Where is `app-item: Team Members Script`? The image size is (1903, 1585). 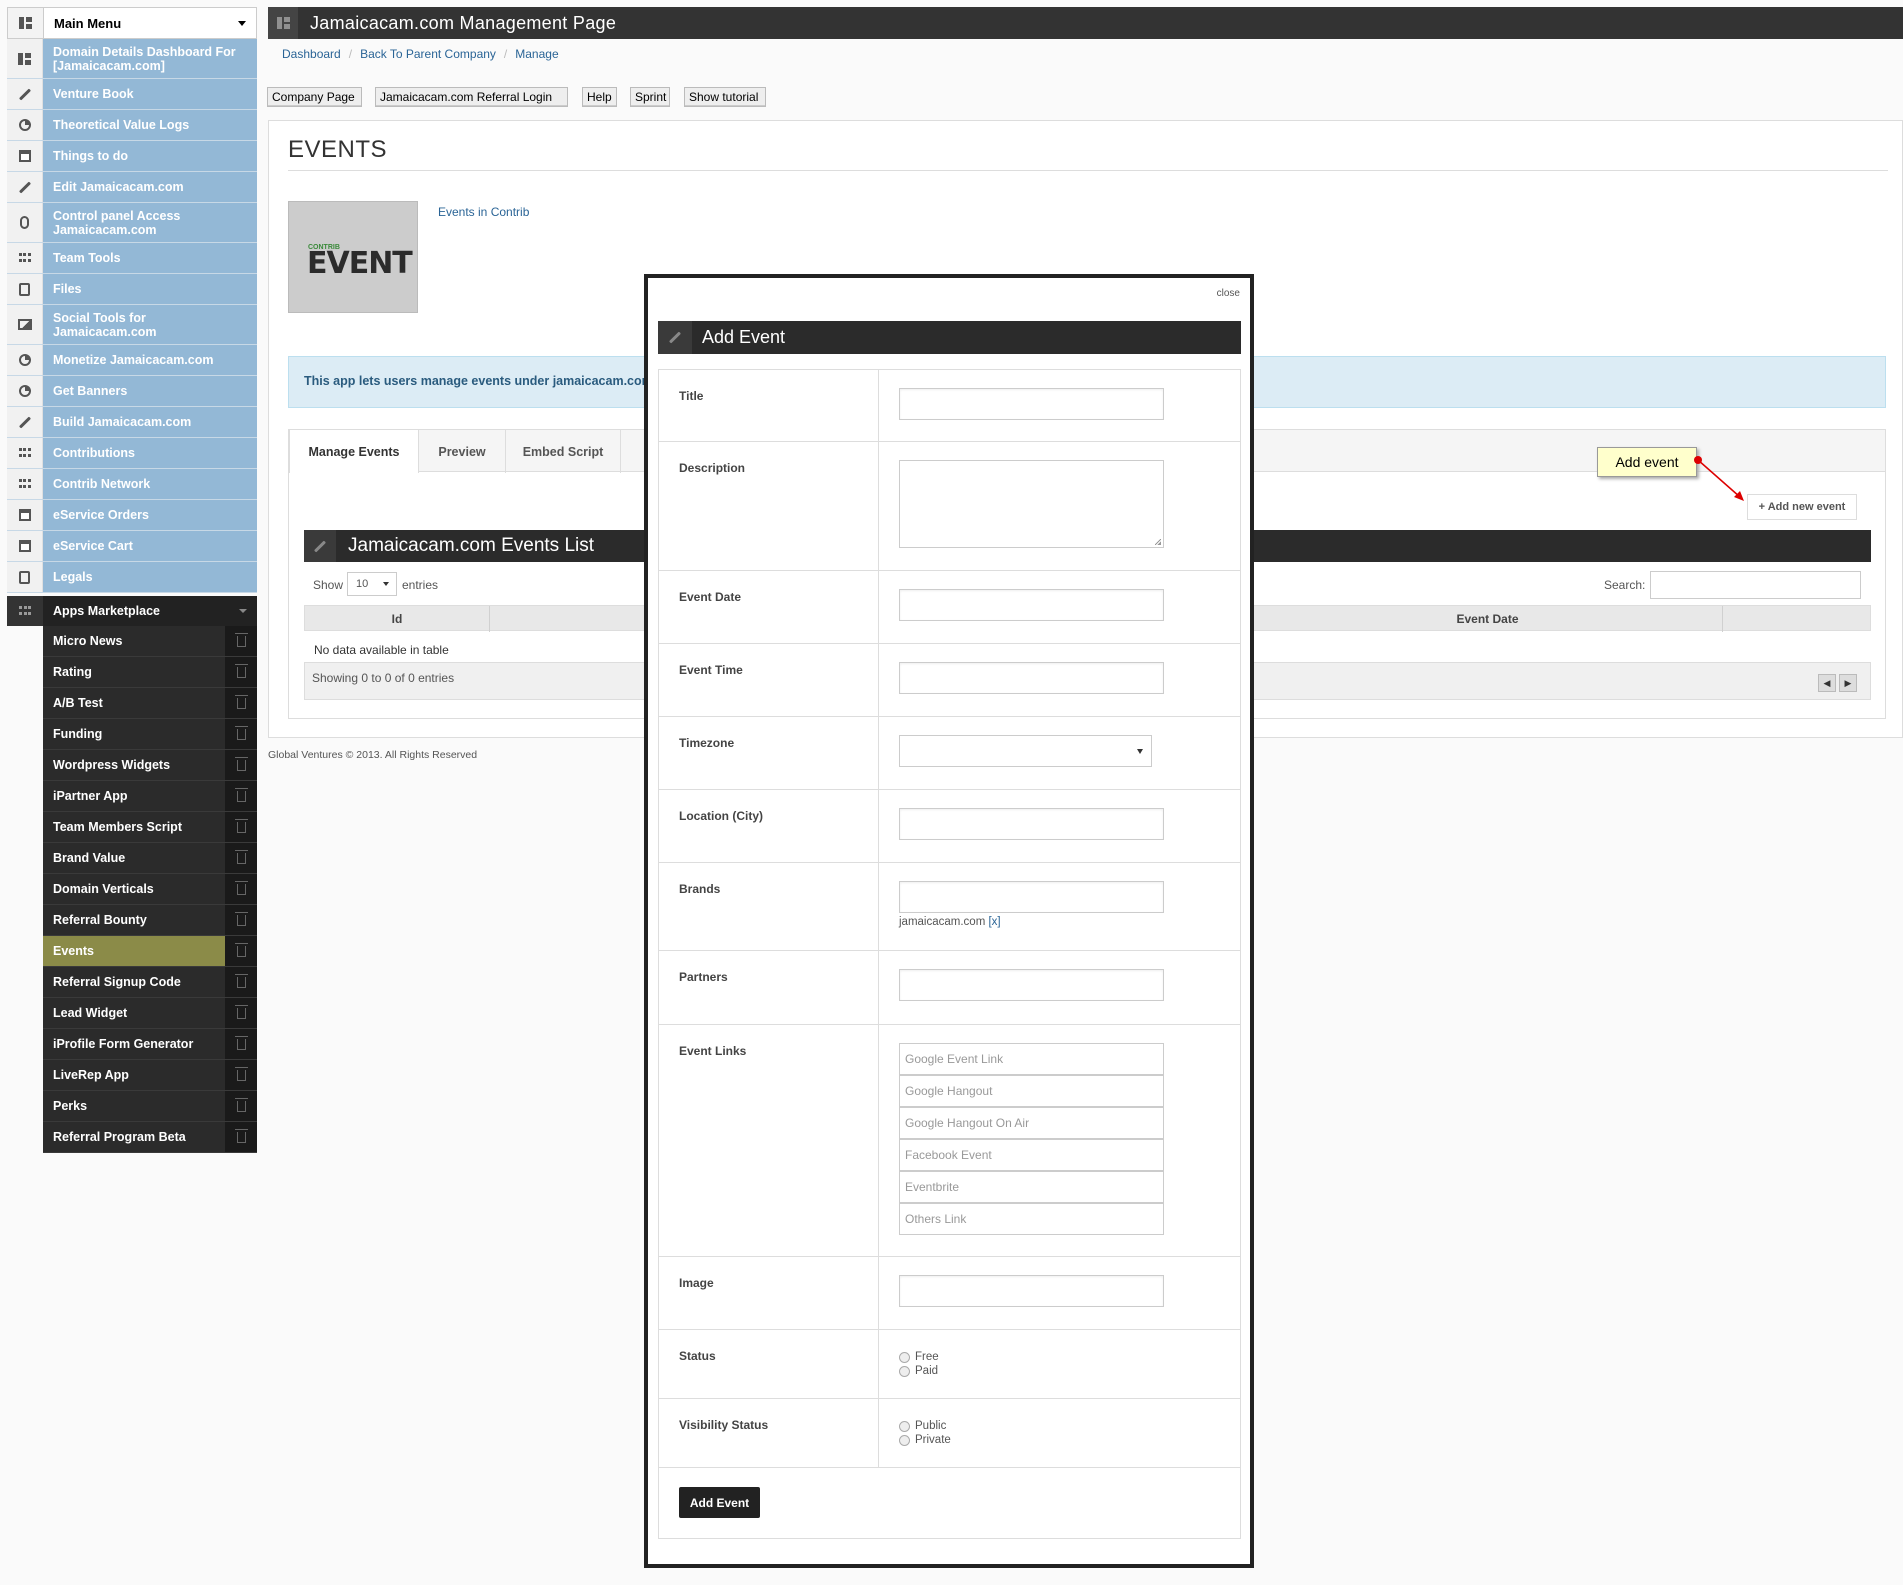 app-item: Team Members Script is located at coordinates (150, 827).